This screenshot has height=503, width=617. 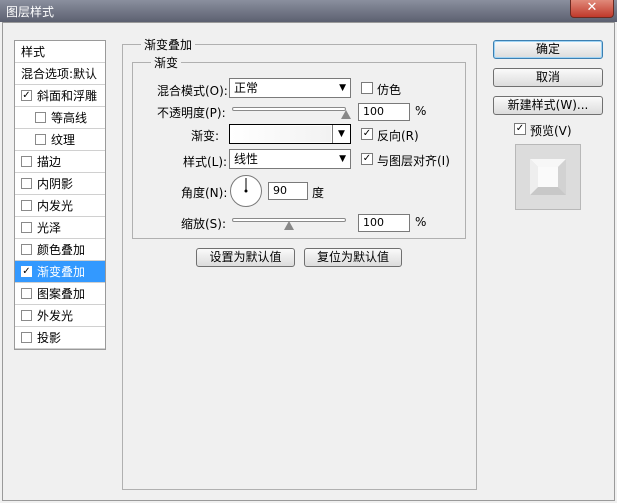 I want to click on preview-label: 预览(V), so click(x=551, y=131).